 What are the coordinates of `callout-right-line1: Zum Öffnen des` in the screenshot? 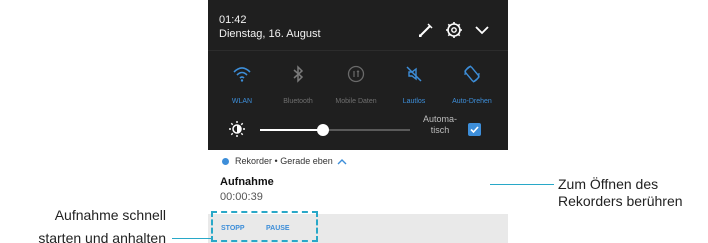 It's located at (608, 184).